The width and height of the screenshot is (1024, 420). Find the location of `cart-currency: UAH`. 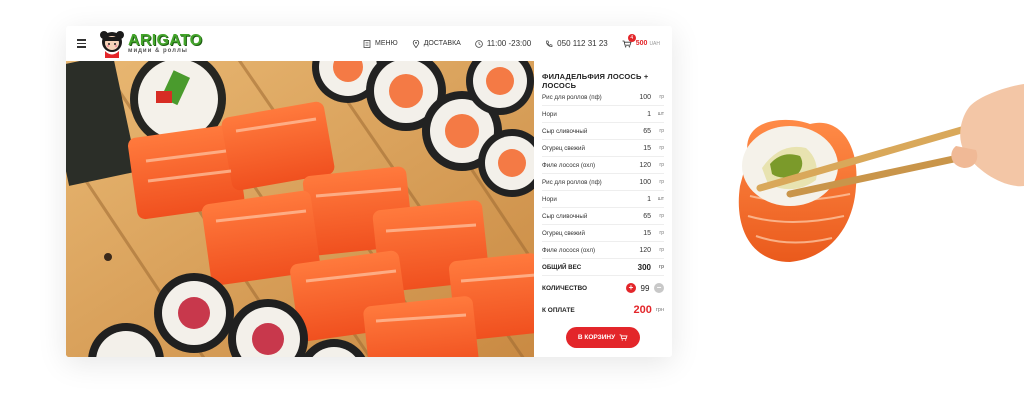

cart-currency: UAH is located at coordinates (654, 44).